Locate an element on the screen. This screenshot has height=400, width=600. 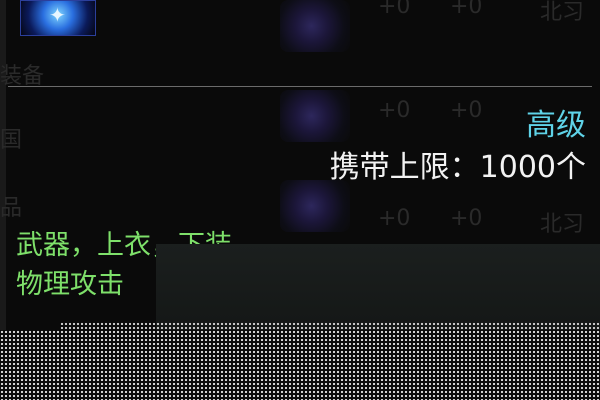
item-capacity: 携带上限：1000个 is located at coordinates (458, 164).